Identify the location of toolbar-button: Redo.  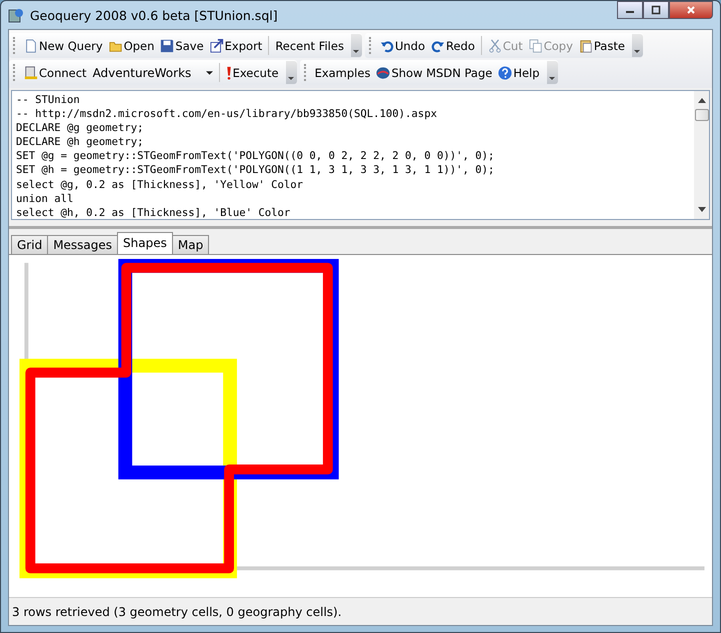
(453, 45).